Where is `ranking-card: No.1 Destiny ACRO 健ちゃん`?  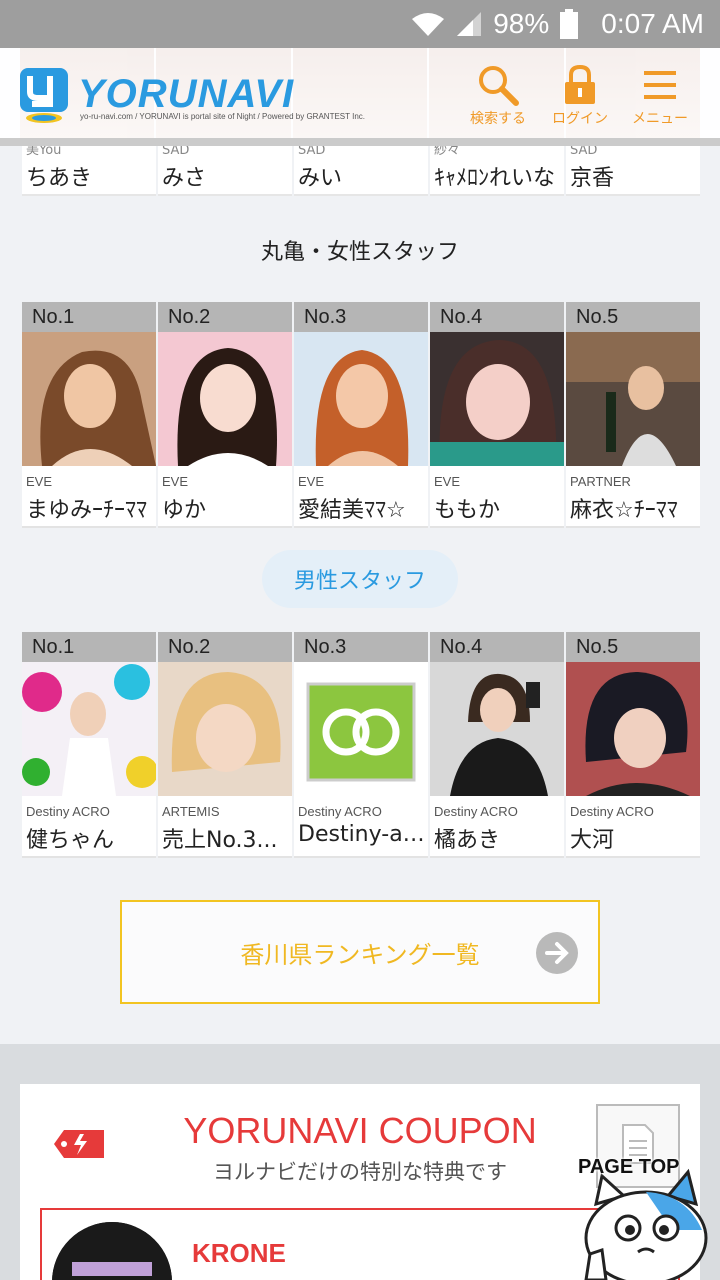 ranking-card: No.1 Destiny ACRO 健ちゃん is located at coordinates (89, 745).